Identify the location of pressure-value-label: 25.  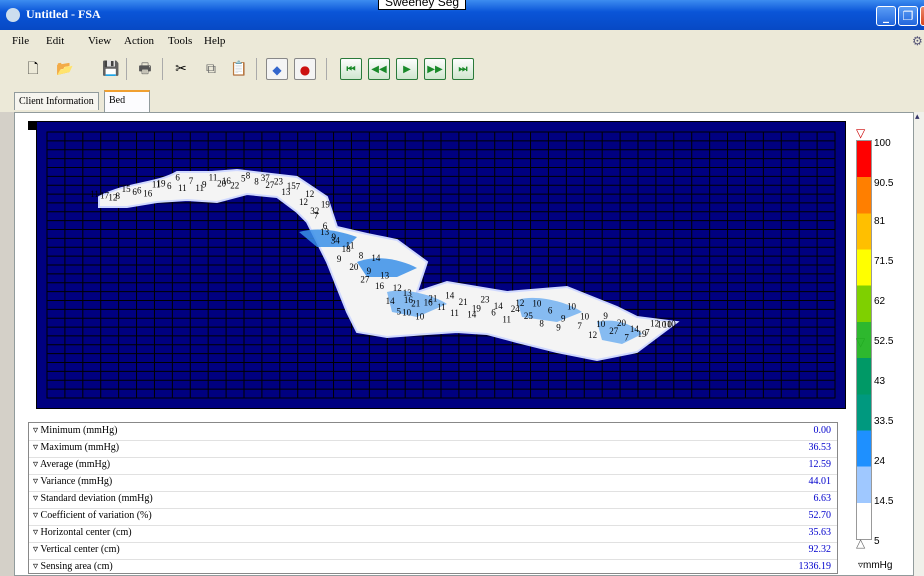
(529, 316).